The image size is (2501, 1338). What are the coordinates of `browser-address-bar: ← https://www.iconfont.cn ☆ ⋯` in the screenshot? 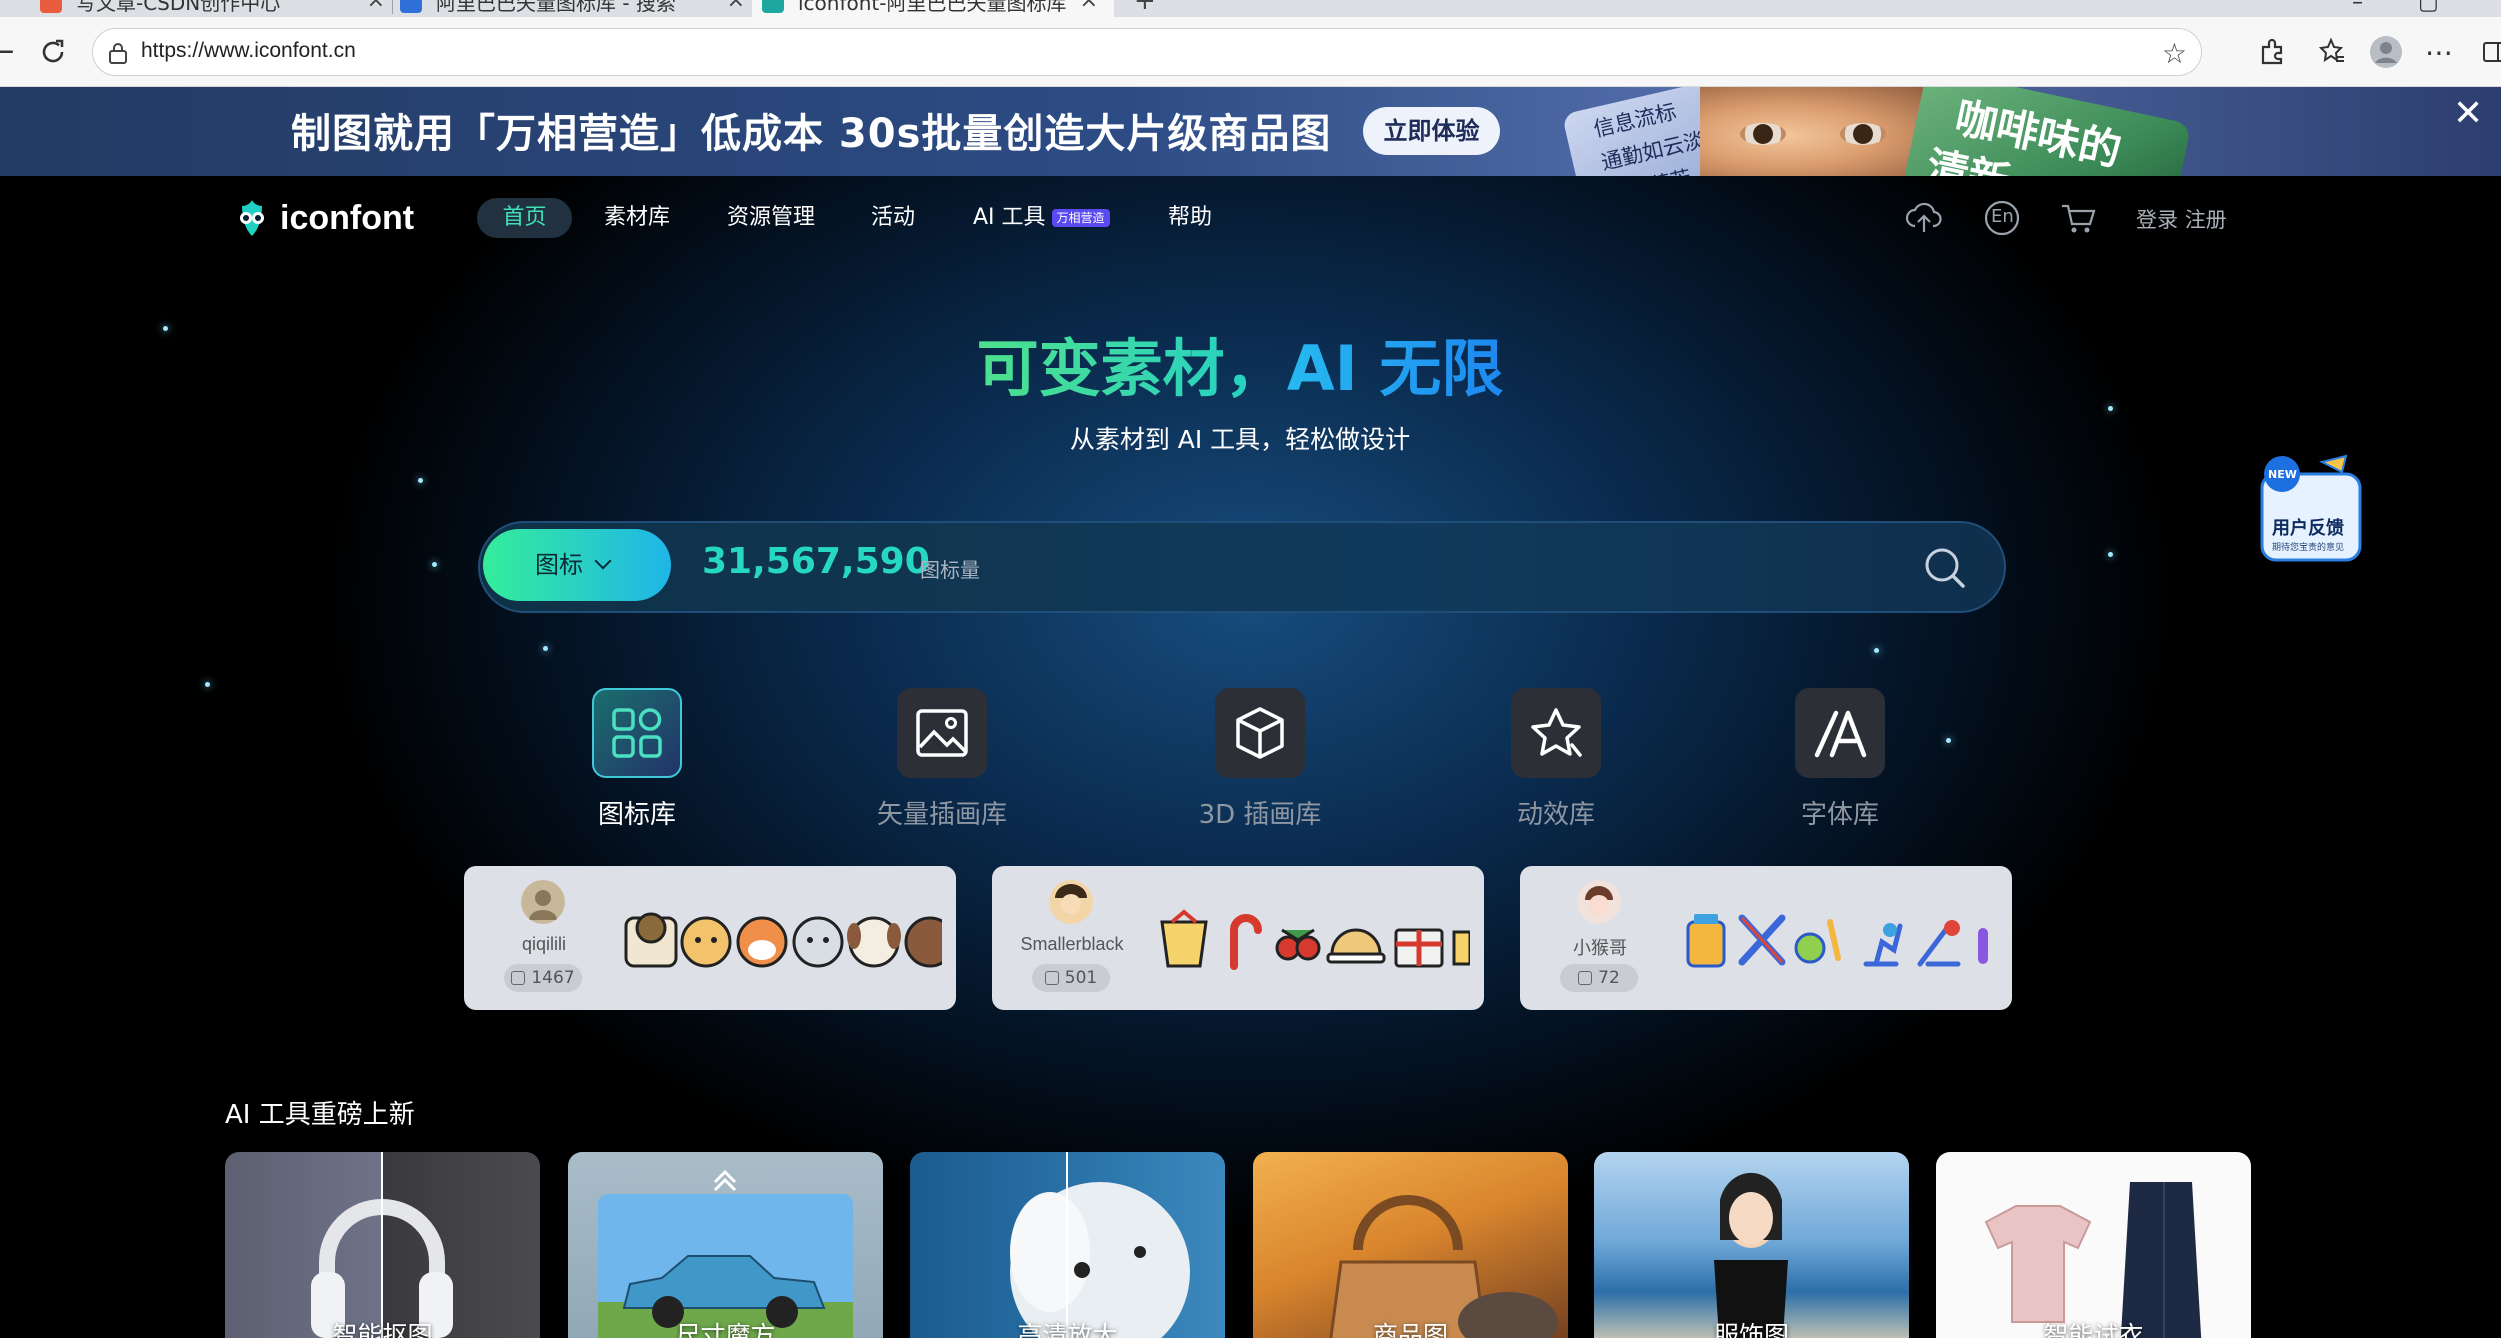 It's located at (1250, 52).